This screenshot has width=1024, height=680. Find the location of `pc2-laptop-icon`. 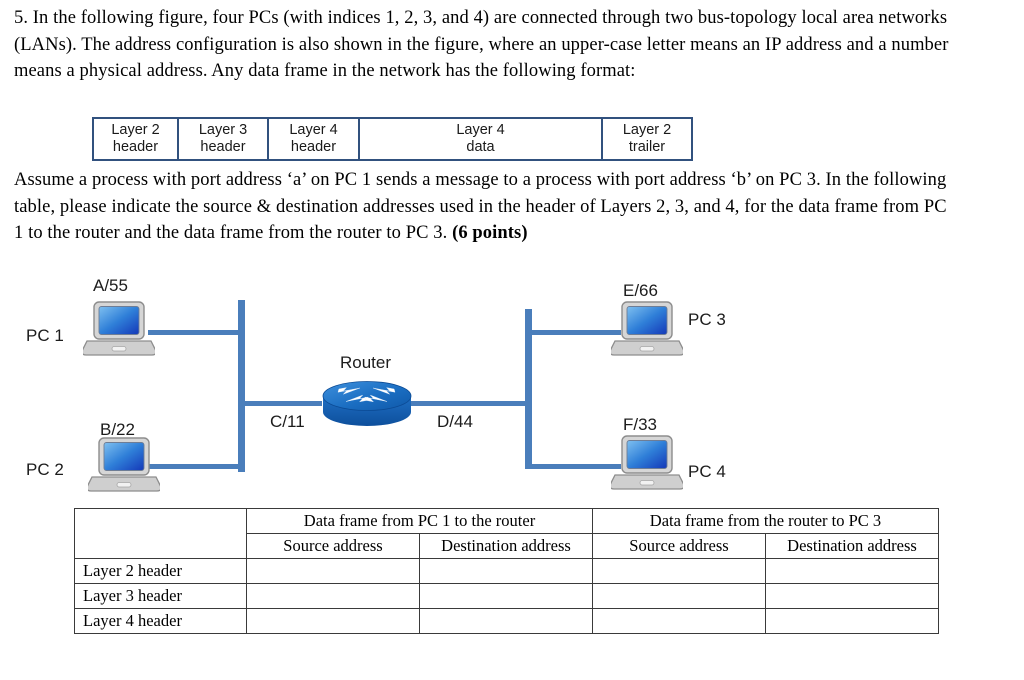

pc2-laptop-icon is located at coordinates (124, 466).